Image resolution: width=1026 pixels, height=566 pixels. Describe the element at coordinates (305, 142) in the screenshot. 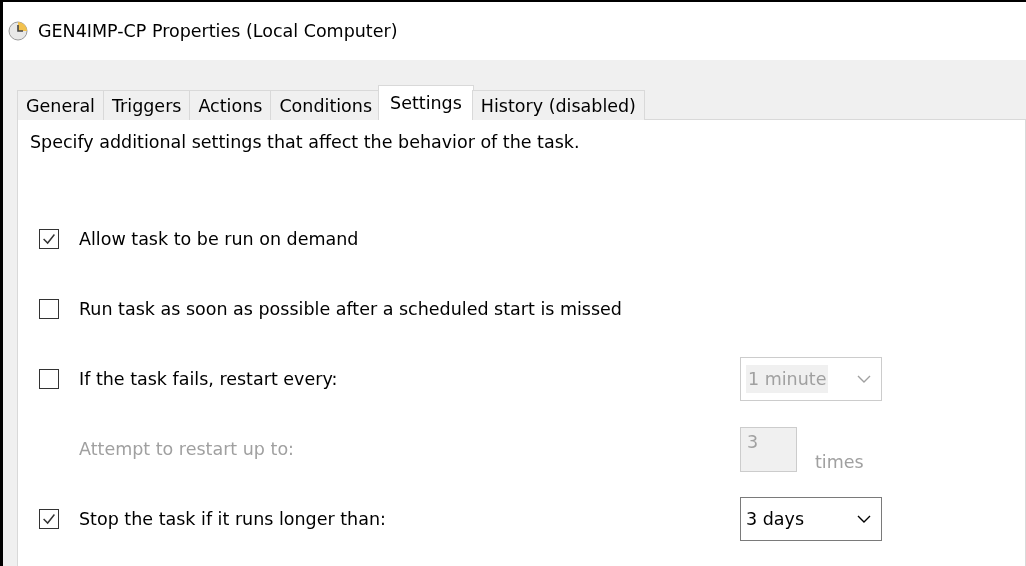

I see `description-text: Specify additional settings that affect the behavior of the task.` at that location.